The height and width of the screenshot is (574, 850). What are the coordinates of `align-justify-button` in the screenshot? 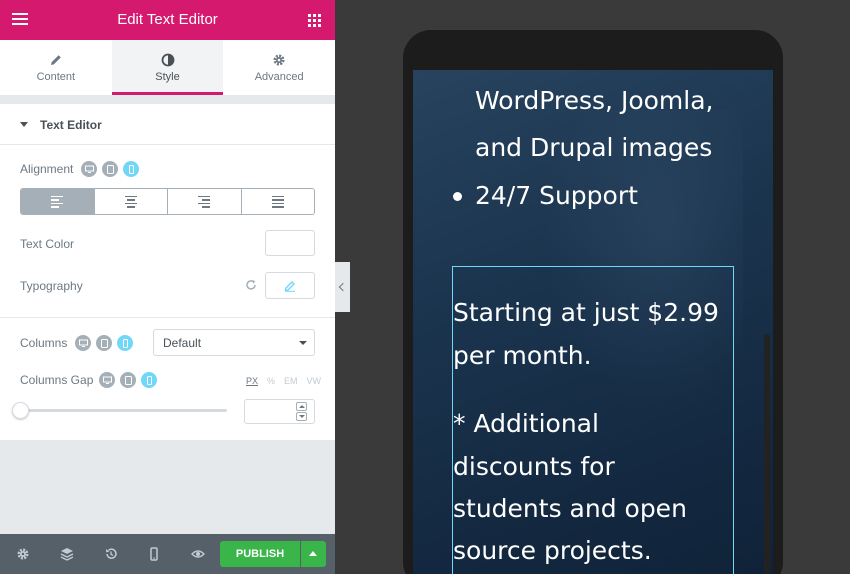 It's located at (277, 201).